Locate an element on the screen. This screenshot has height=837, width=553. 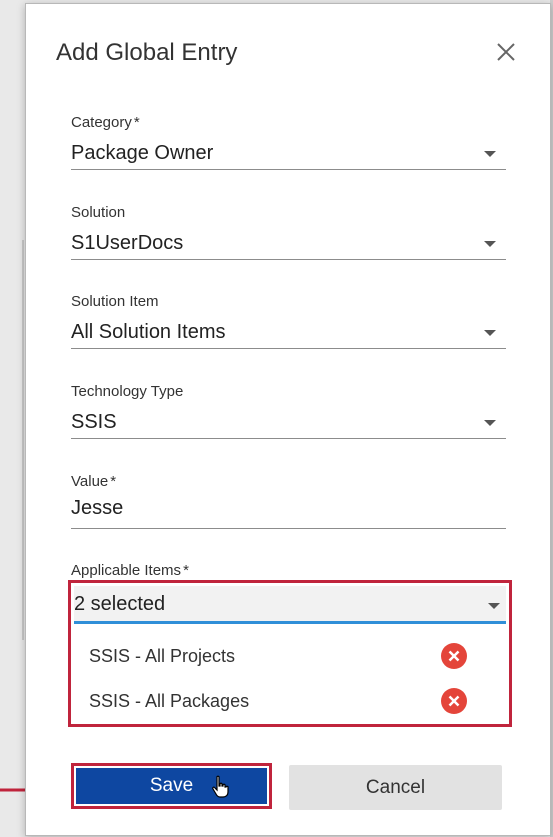
save-button-label: Save is located at coordinates (171, 785).